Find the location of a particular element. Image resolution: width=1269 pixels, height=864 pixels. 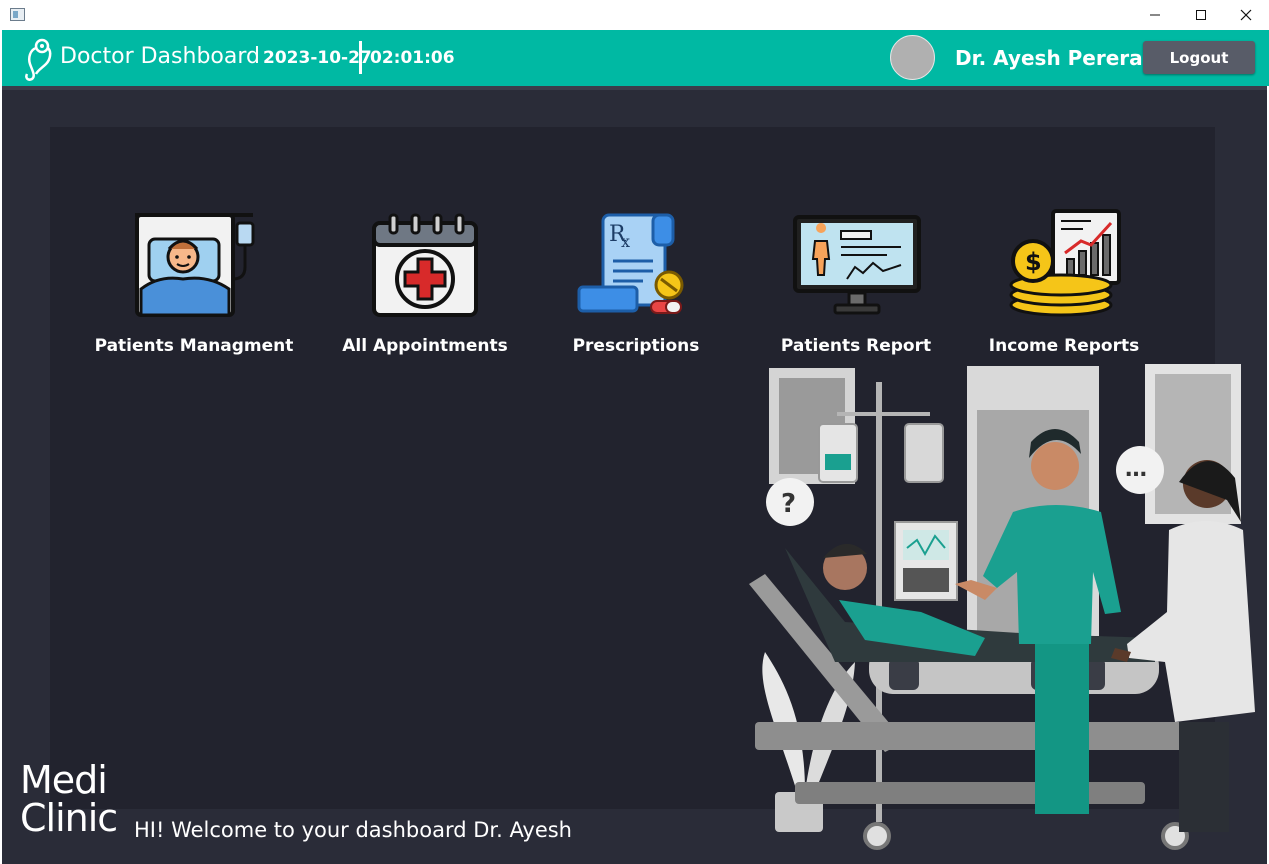

minimize-button is located at coordinates (1155, 15).